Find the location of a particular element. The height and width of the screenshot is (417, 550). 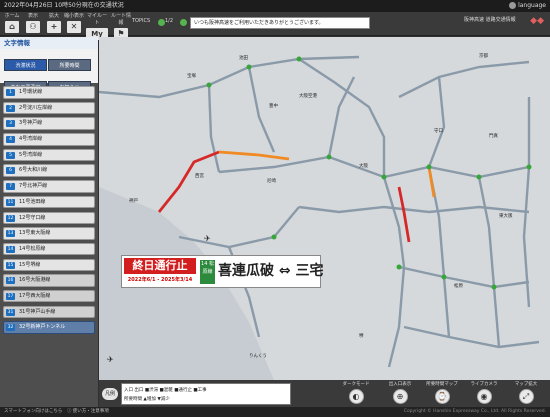

route-item: 5 5号湾岸線 is located at coordinates (49, 155).